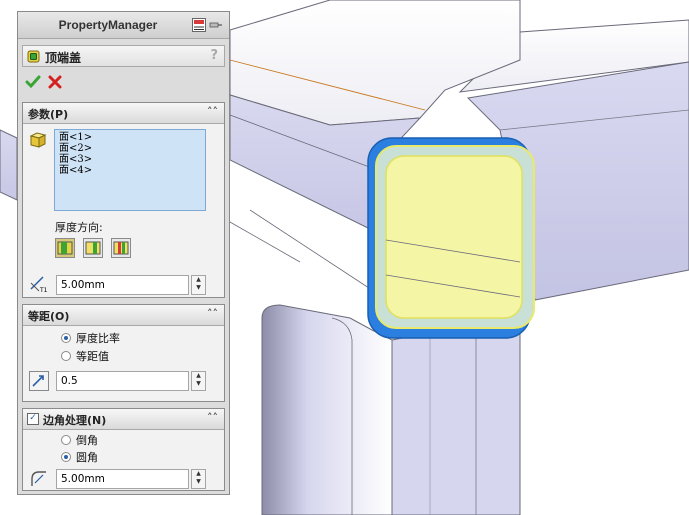 This screenshot has height=515, width=689. What do you see at coordinates (122, 285) in the screenshot?
I see `thickness-field: 5.00mm` at bounding box center [122, 285].